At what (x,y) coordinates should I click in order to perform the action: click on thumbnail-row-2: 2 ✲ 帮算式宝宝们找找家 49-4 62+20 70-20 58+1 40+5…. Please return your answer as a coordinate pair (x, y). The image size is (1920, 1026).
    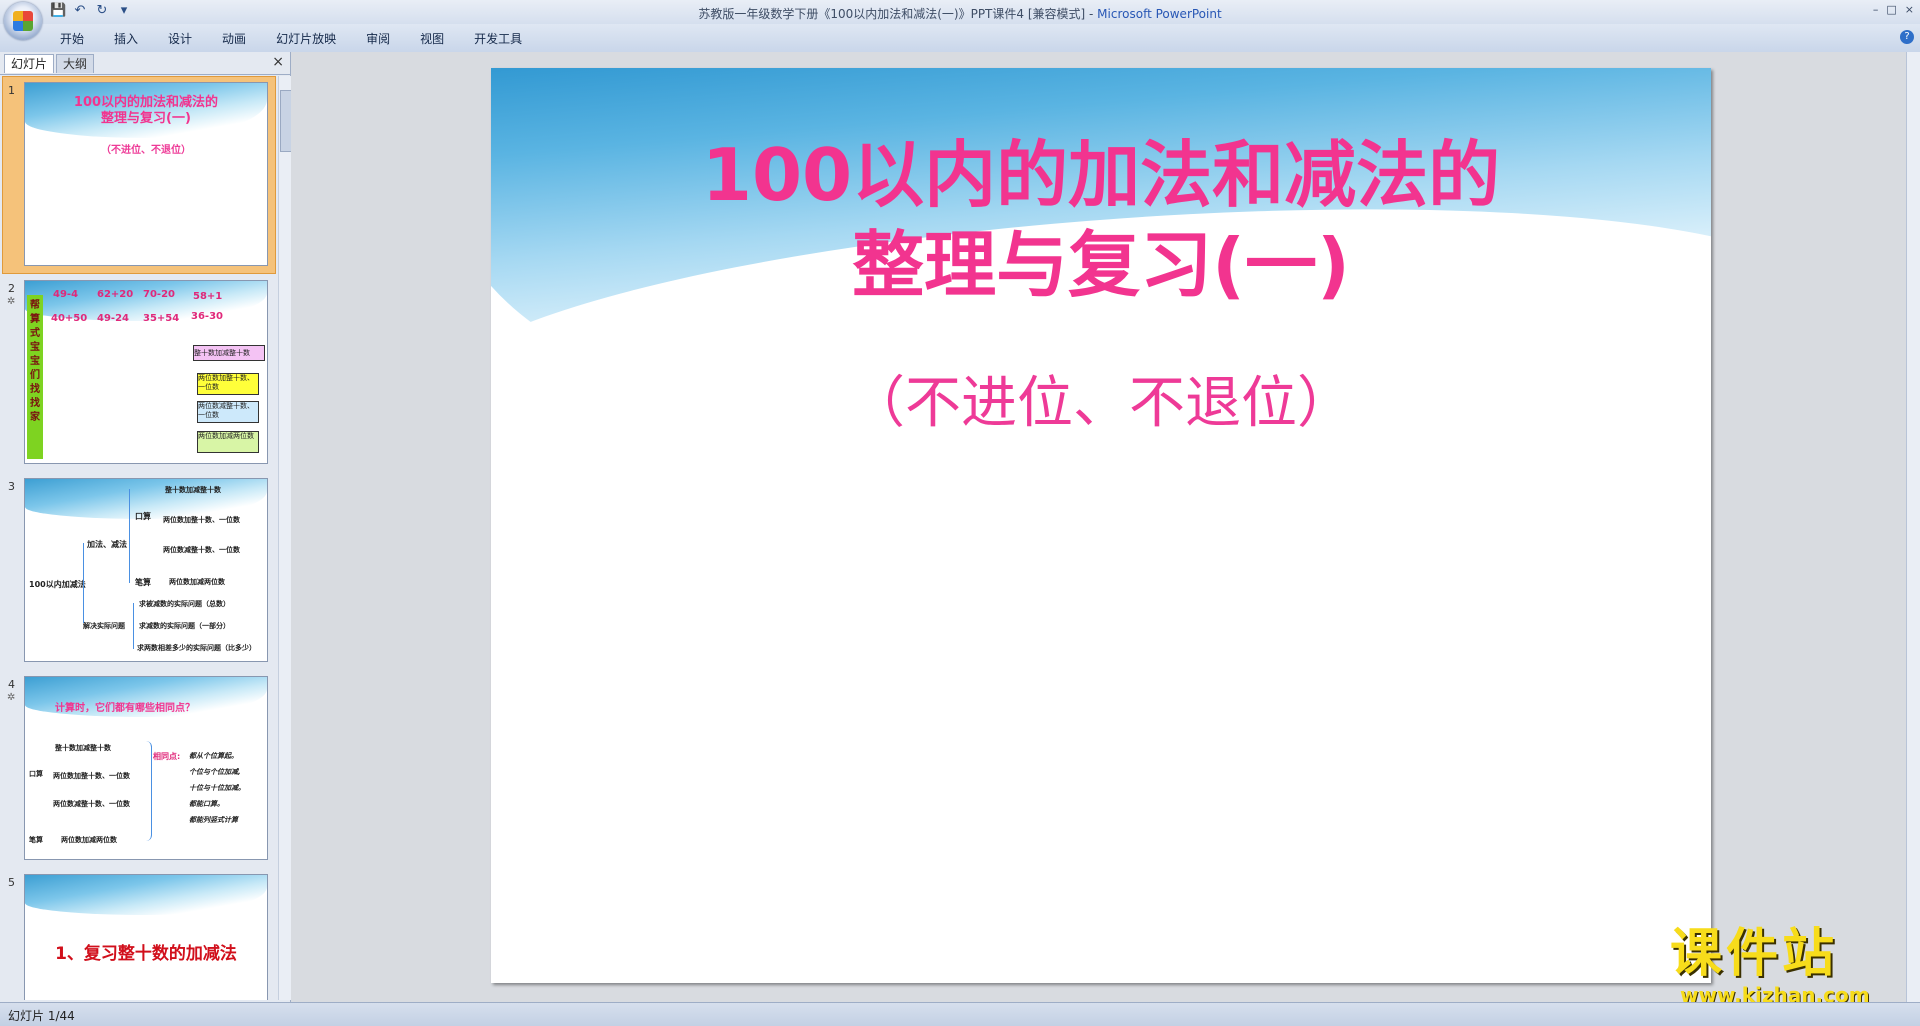
    Looking at the image, I should click on (138, 373).